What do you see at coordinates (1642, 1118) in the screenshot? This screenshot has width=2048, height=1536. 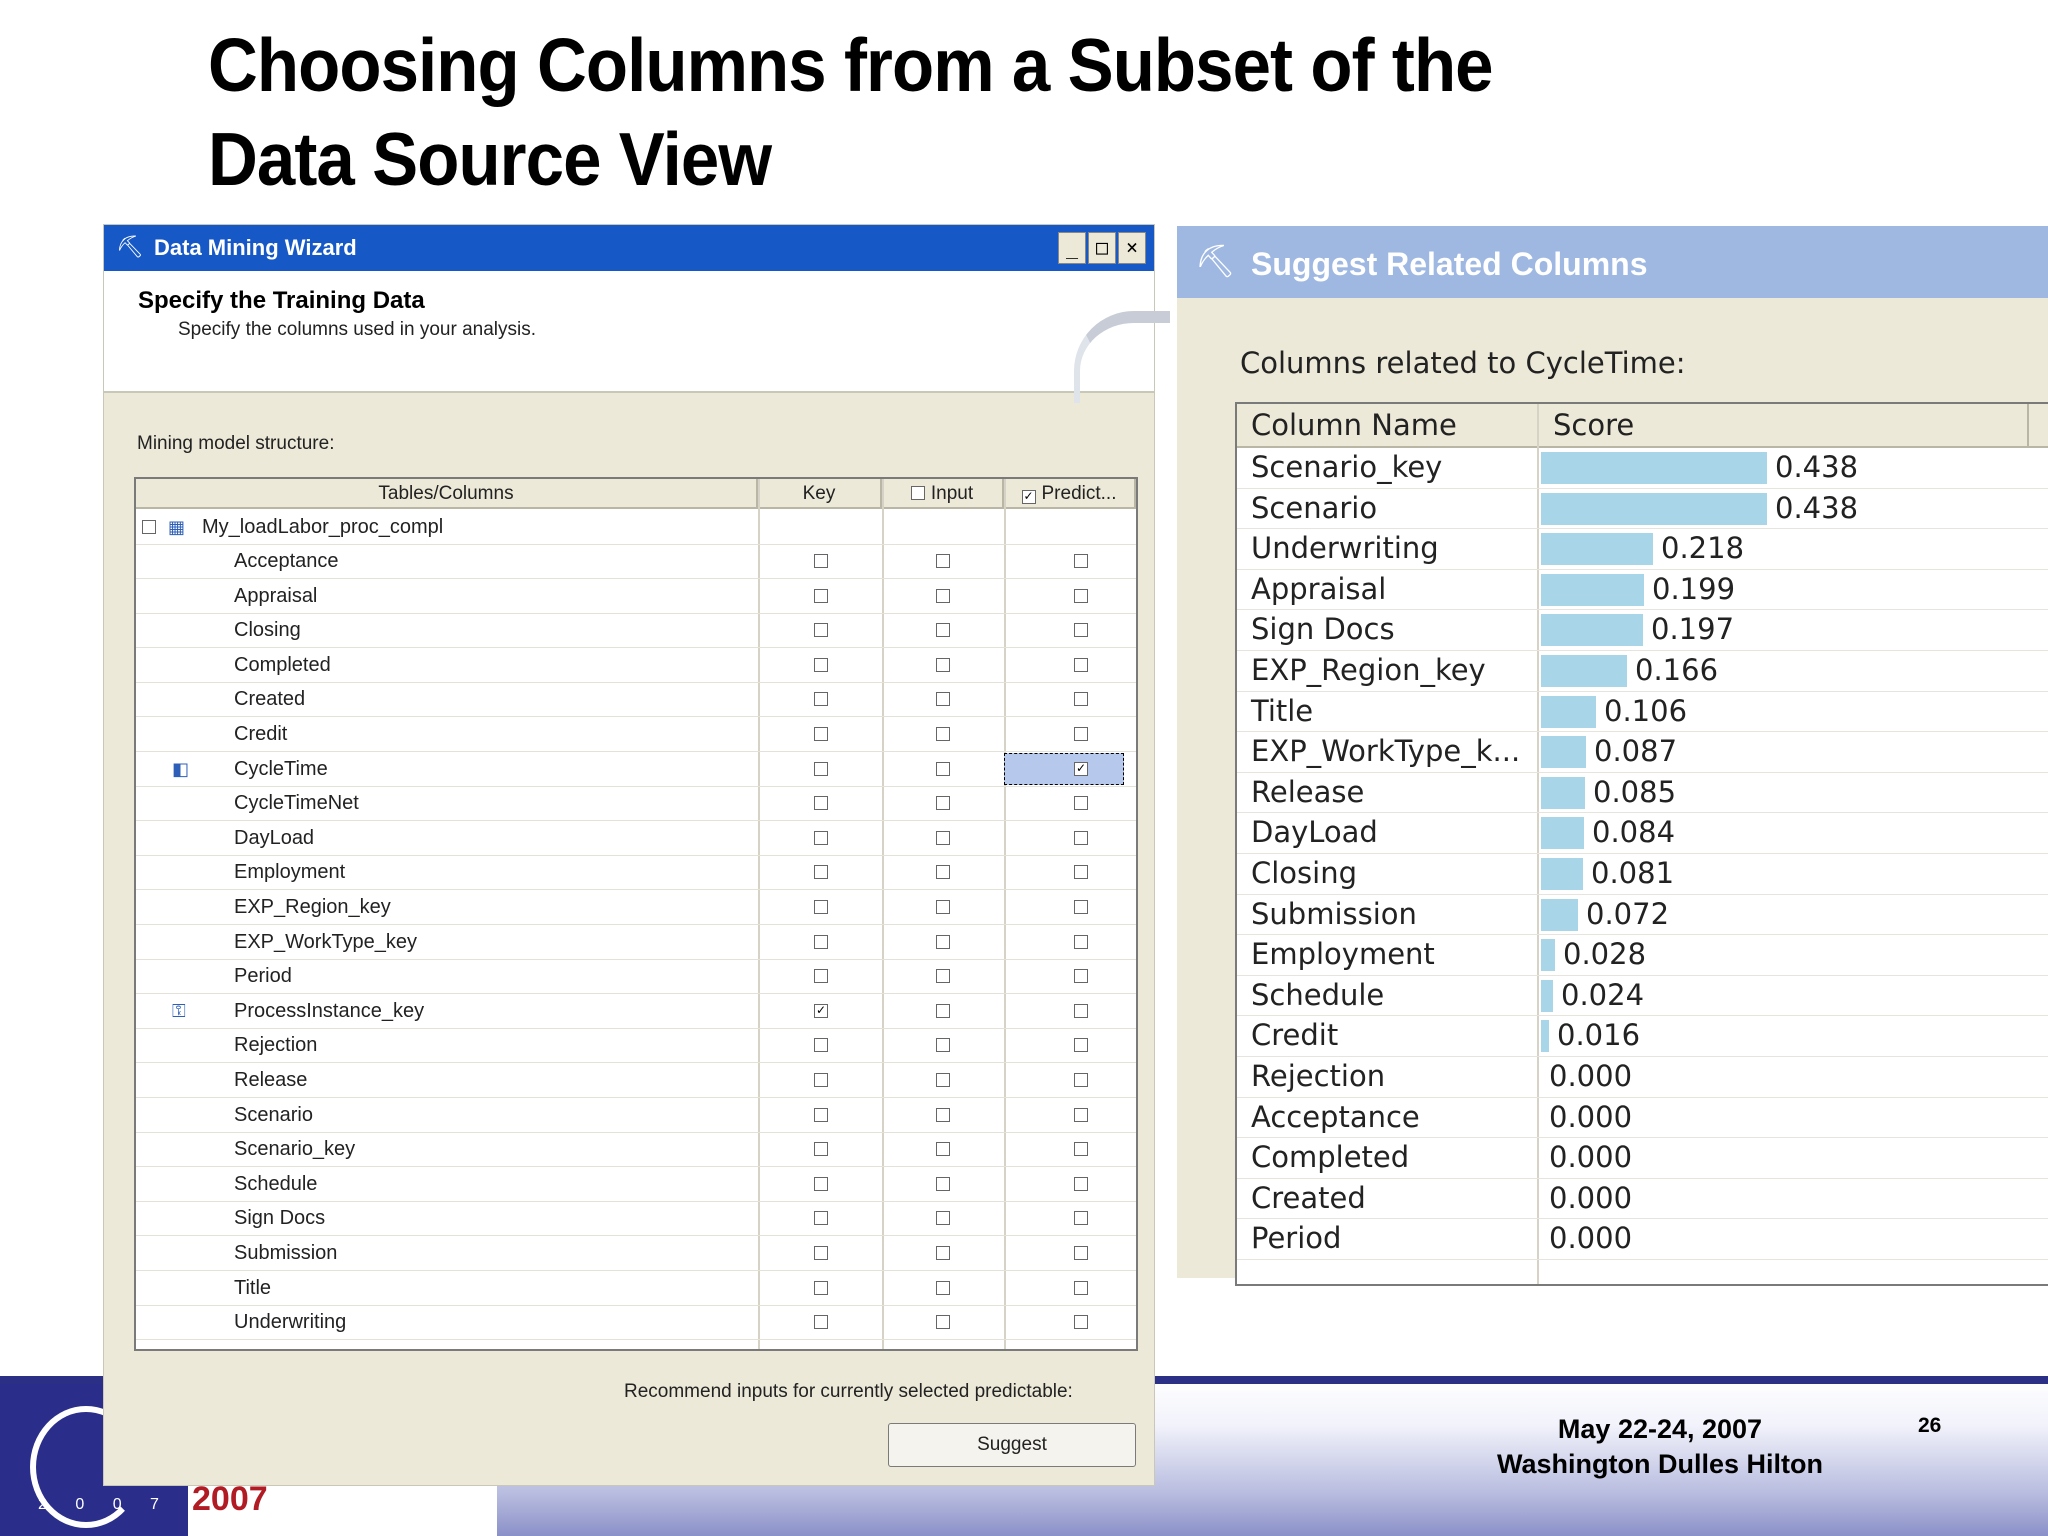 I see `related-row: Acceptance 0.000` at bounding box center [1642, 1118].